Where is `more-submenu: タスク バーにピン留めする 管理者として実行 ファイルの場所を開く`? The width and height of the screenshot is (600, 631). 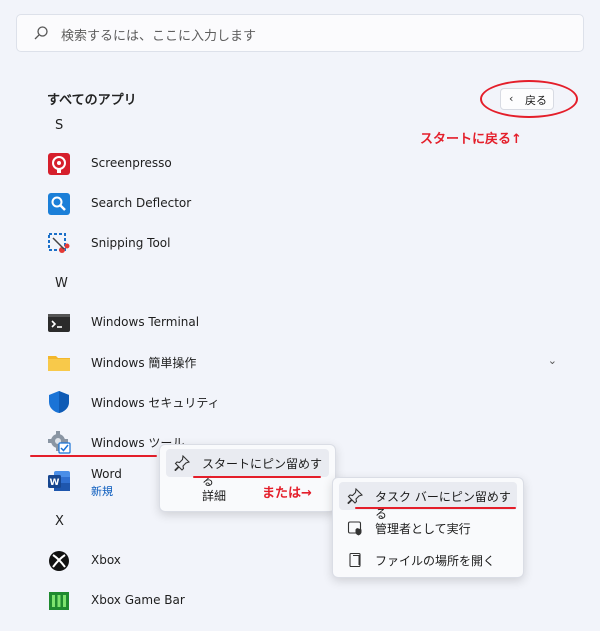
more-submenu: タスク バーにピン留めする 管理者として実行 ファイルの場所を開く is located at coordinates (428, 527).